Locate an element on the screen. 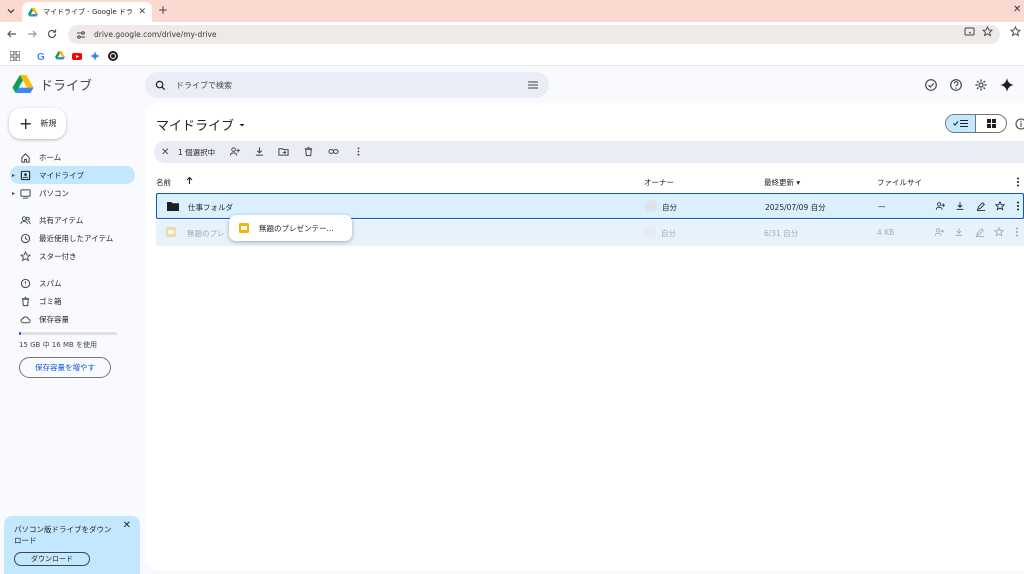  drive-favicon-icon is located at coordinates (33, 12).